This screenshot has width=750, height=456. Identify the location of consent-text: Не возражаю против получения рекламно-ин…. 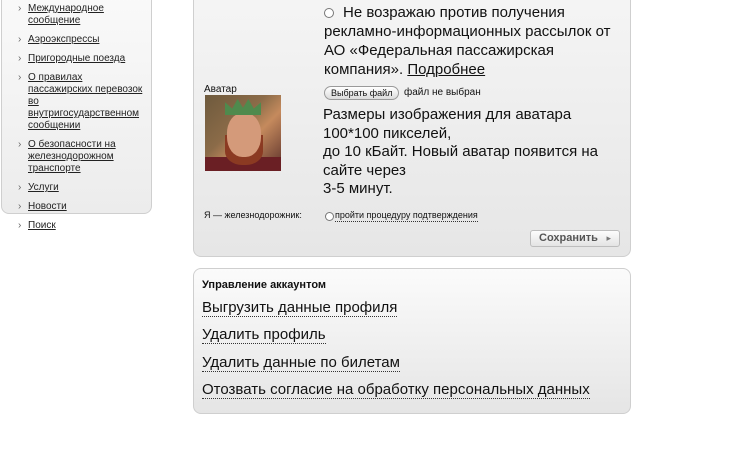
(475, 41).